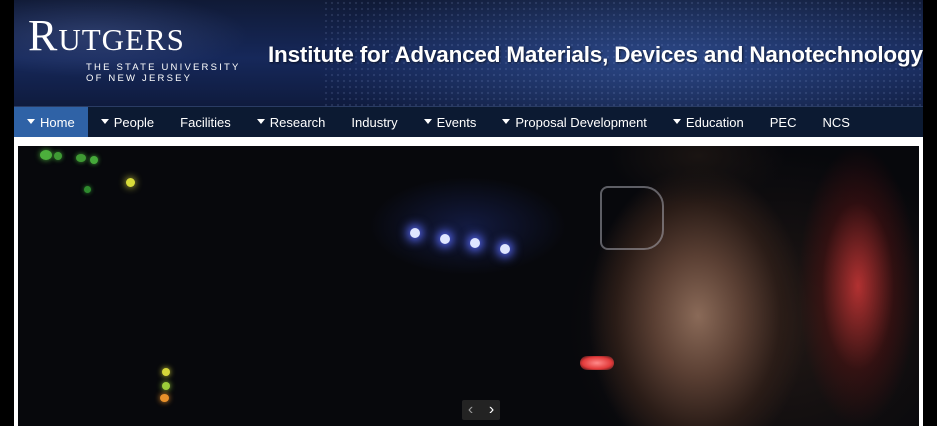  I want to click on nav-item-label: Events, so click(456, 122).